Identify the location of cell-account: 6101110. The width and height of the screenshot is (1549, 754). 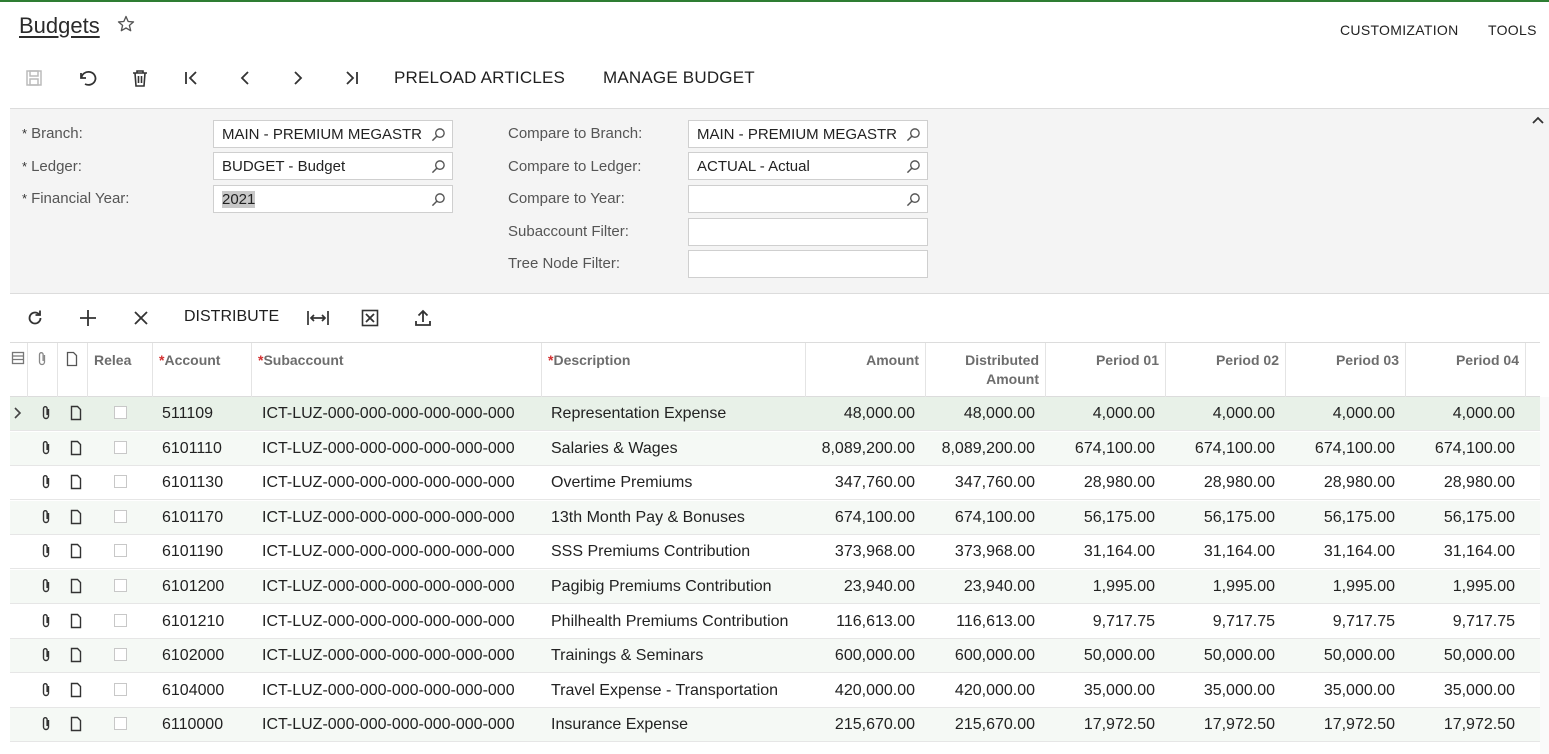
(207, 449).